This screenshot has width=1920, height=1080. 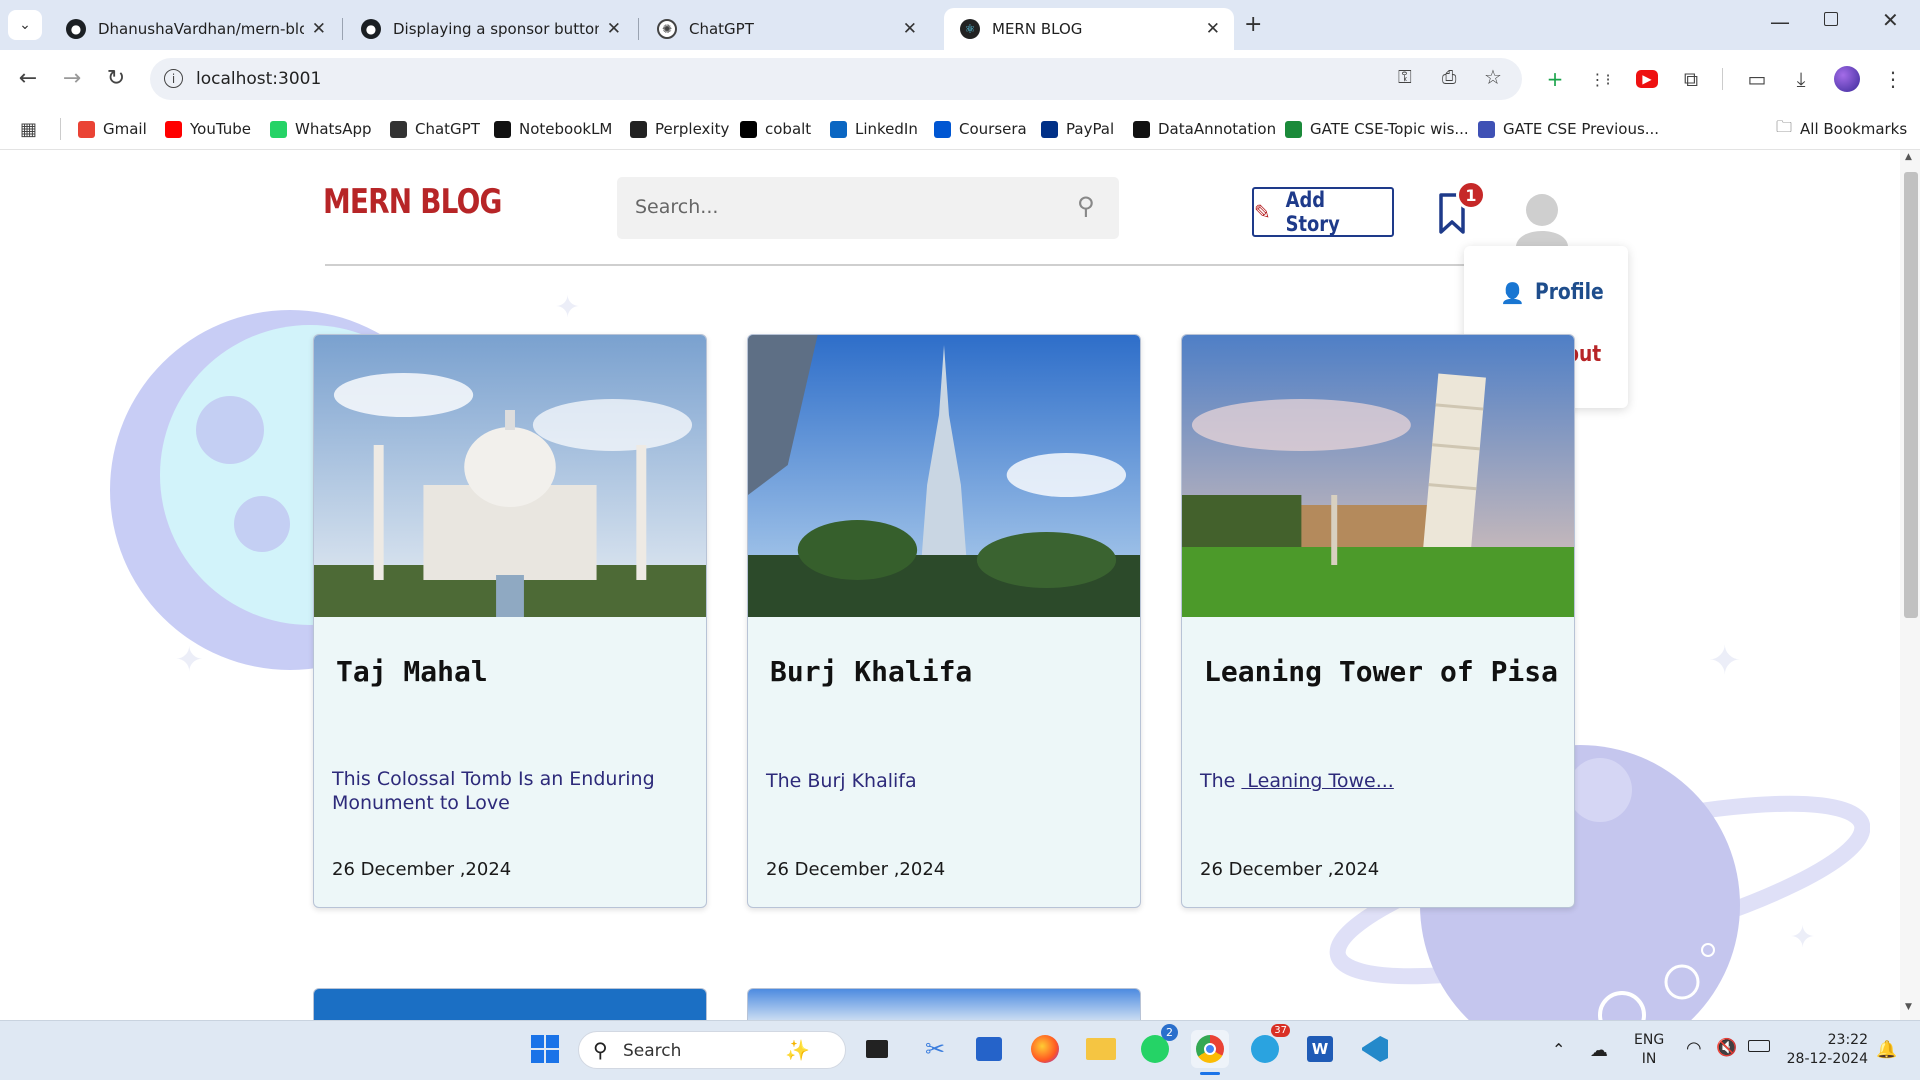 I want to click on all-bookmarks: 🗀 All Bookmarks, so click(x=1841, y=129).